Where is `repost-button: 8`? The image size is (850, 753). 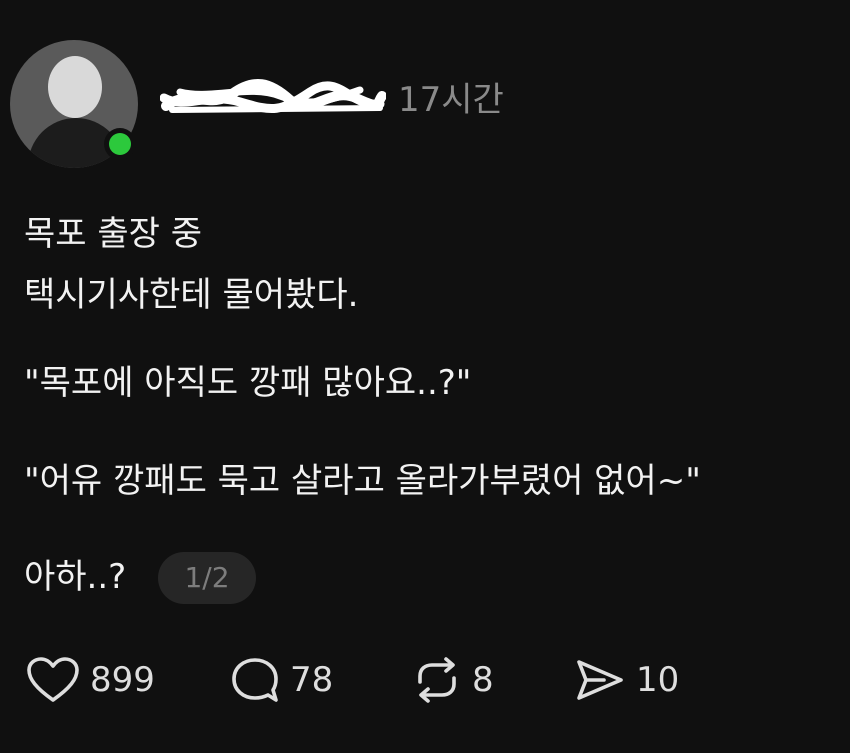 repost-button: 8 is located at coordinates (453, 680).